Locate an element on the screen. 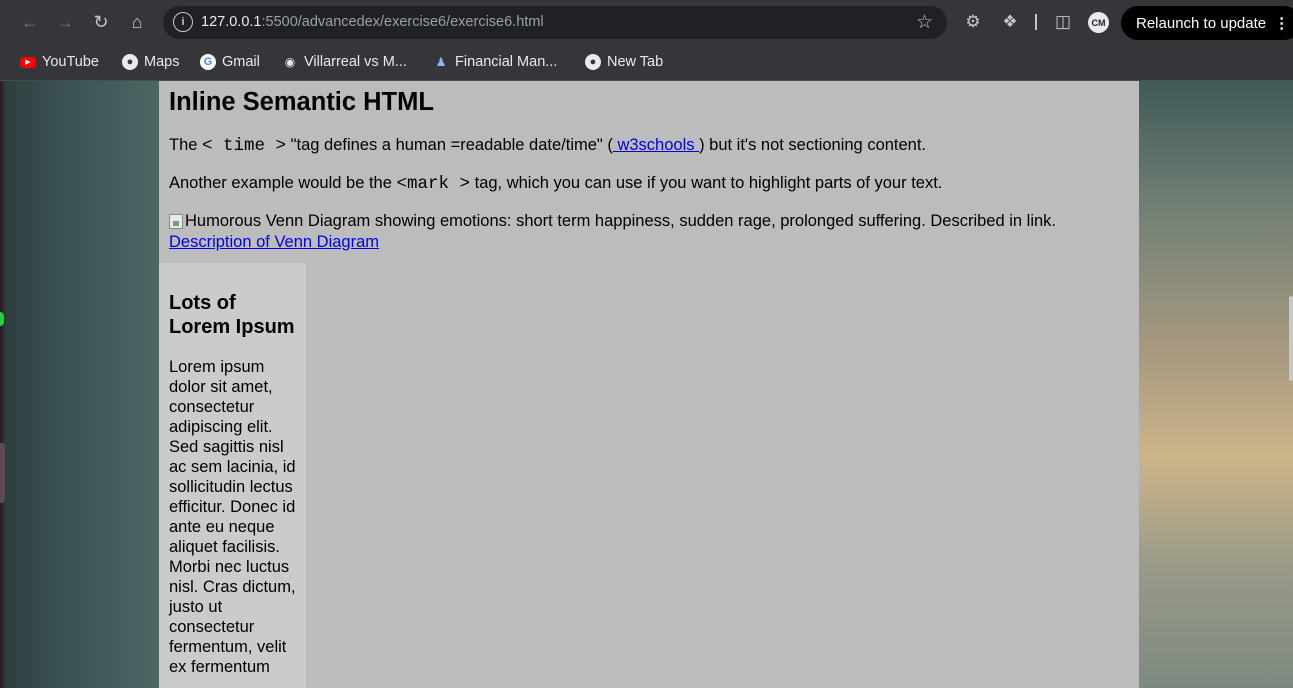 The height and width of the screenshot is (688, 1293). desktop-wallpaper is located at coordinates (1216, 384).